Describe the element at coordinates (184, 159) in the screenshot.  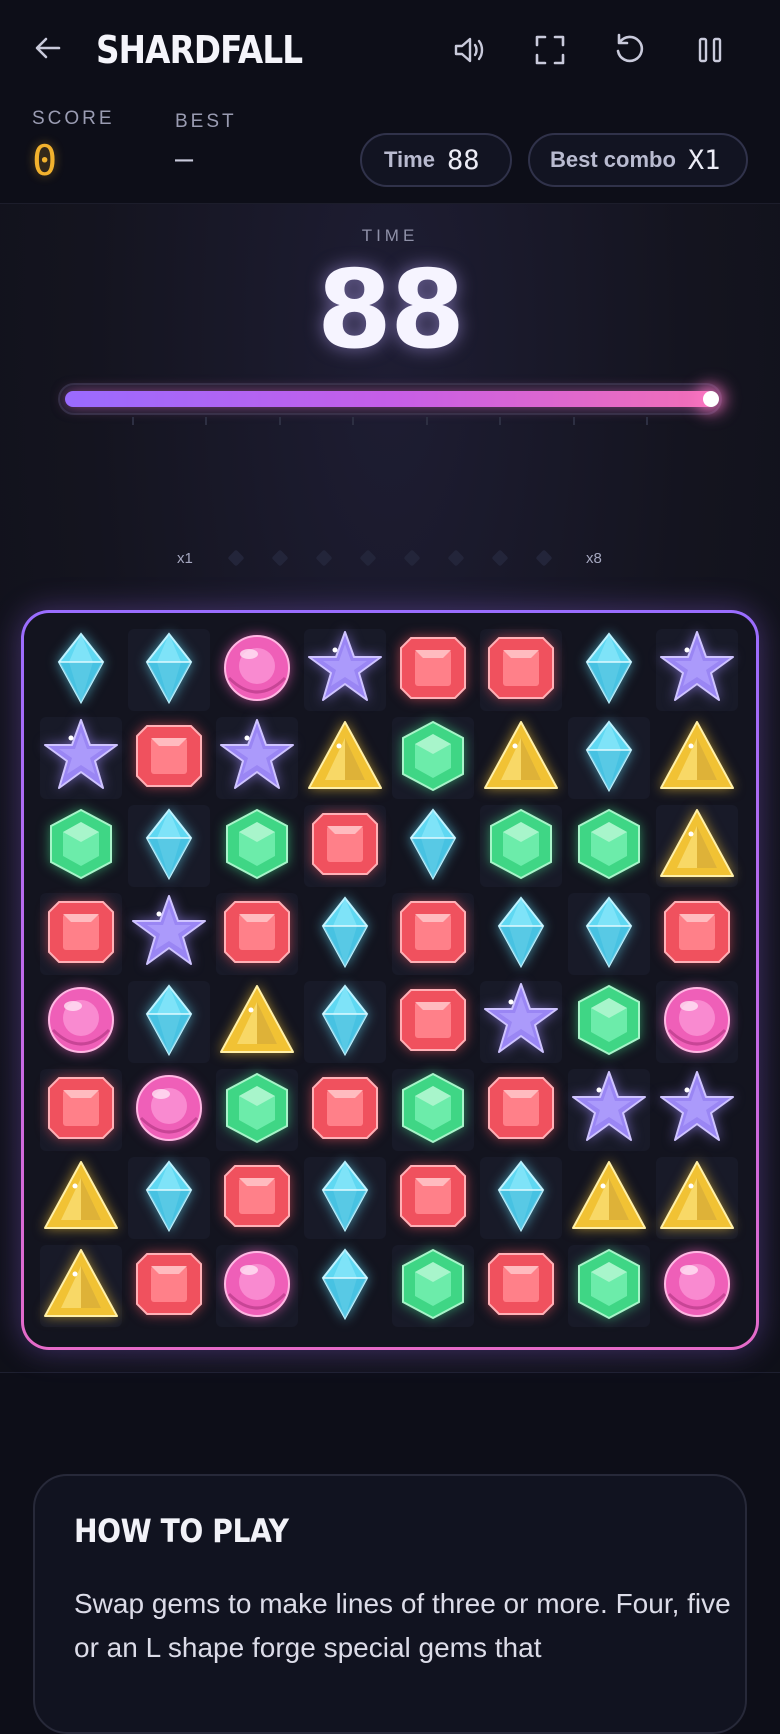
I see `best-value: –` at that location.